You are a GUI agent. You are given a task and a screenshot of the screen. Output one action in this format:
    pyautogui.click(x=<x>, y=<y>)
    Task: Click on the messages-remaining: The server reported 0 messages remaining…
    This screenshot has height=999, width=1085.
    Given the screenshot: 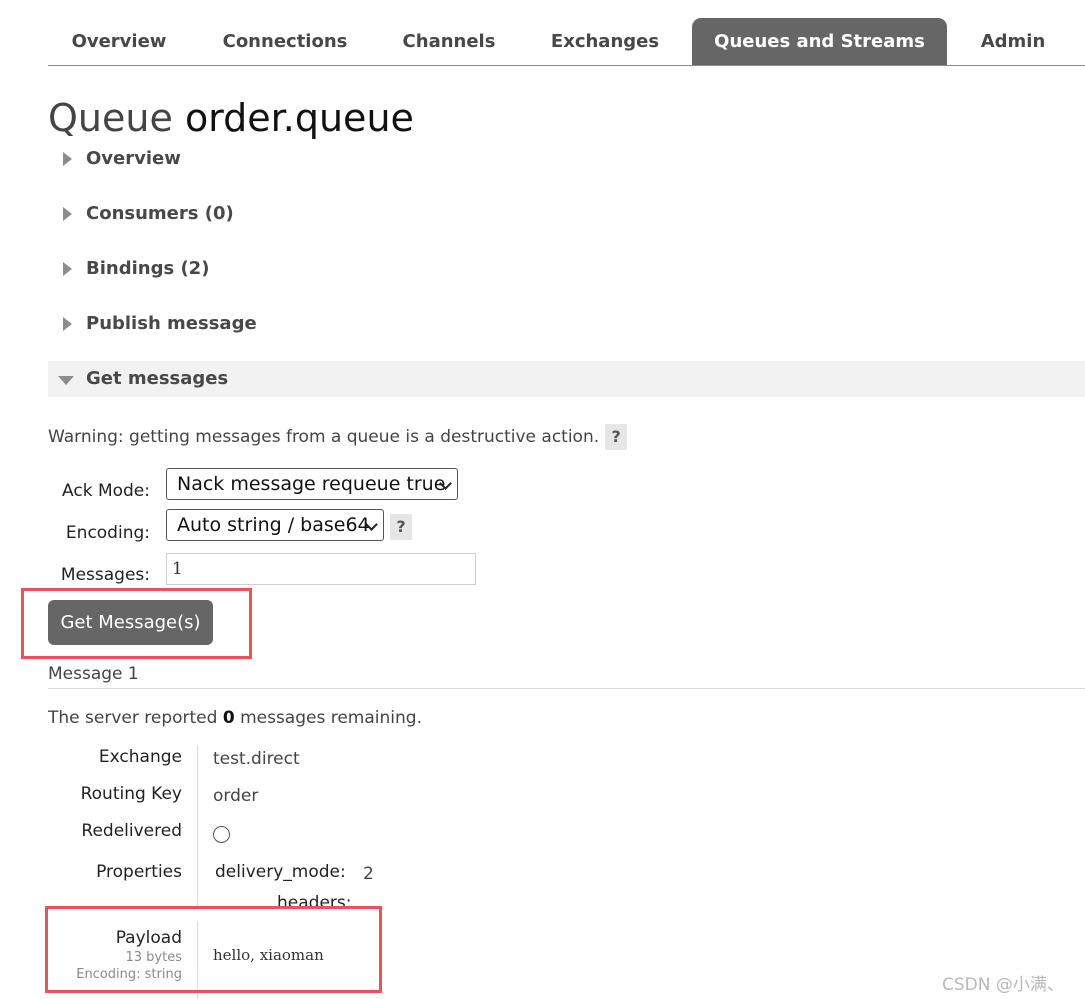 What is the action you would take?
    pyautogui.click(x=235, y=718)
    